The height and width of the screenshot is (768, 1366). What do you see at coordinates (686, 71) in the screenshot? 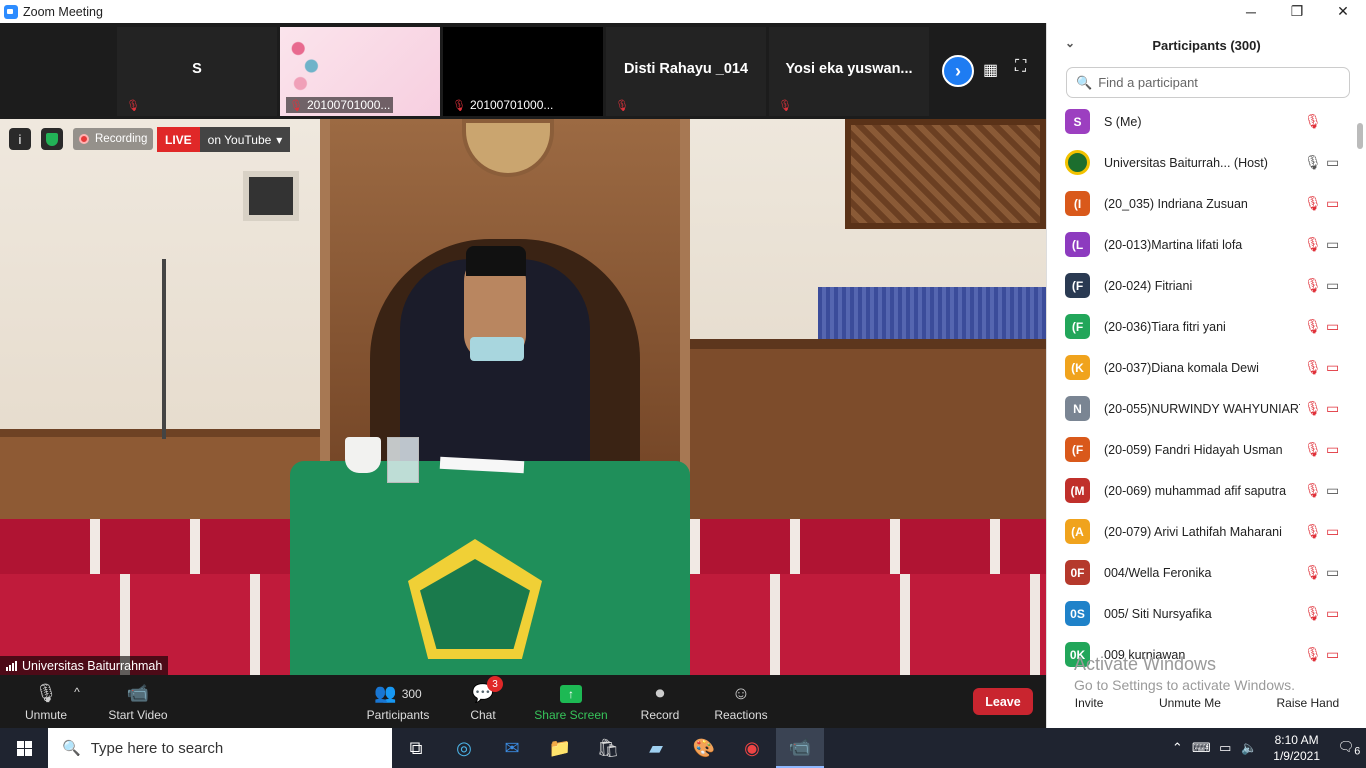
I see `video-tile: Disti Rahayu _014 🎙` at bounding box center [686, 71].